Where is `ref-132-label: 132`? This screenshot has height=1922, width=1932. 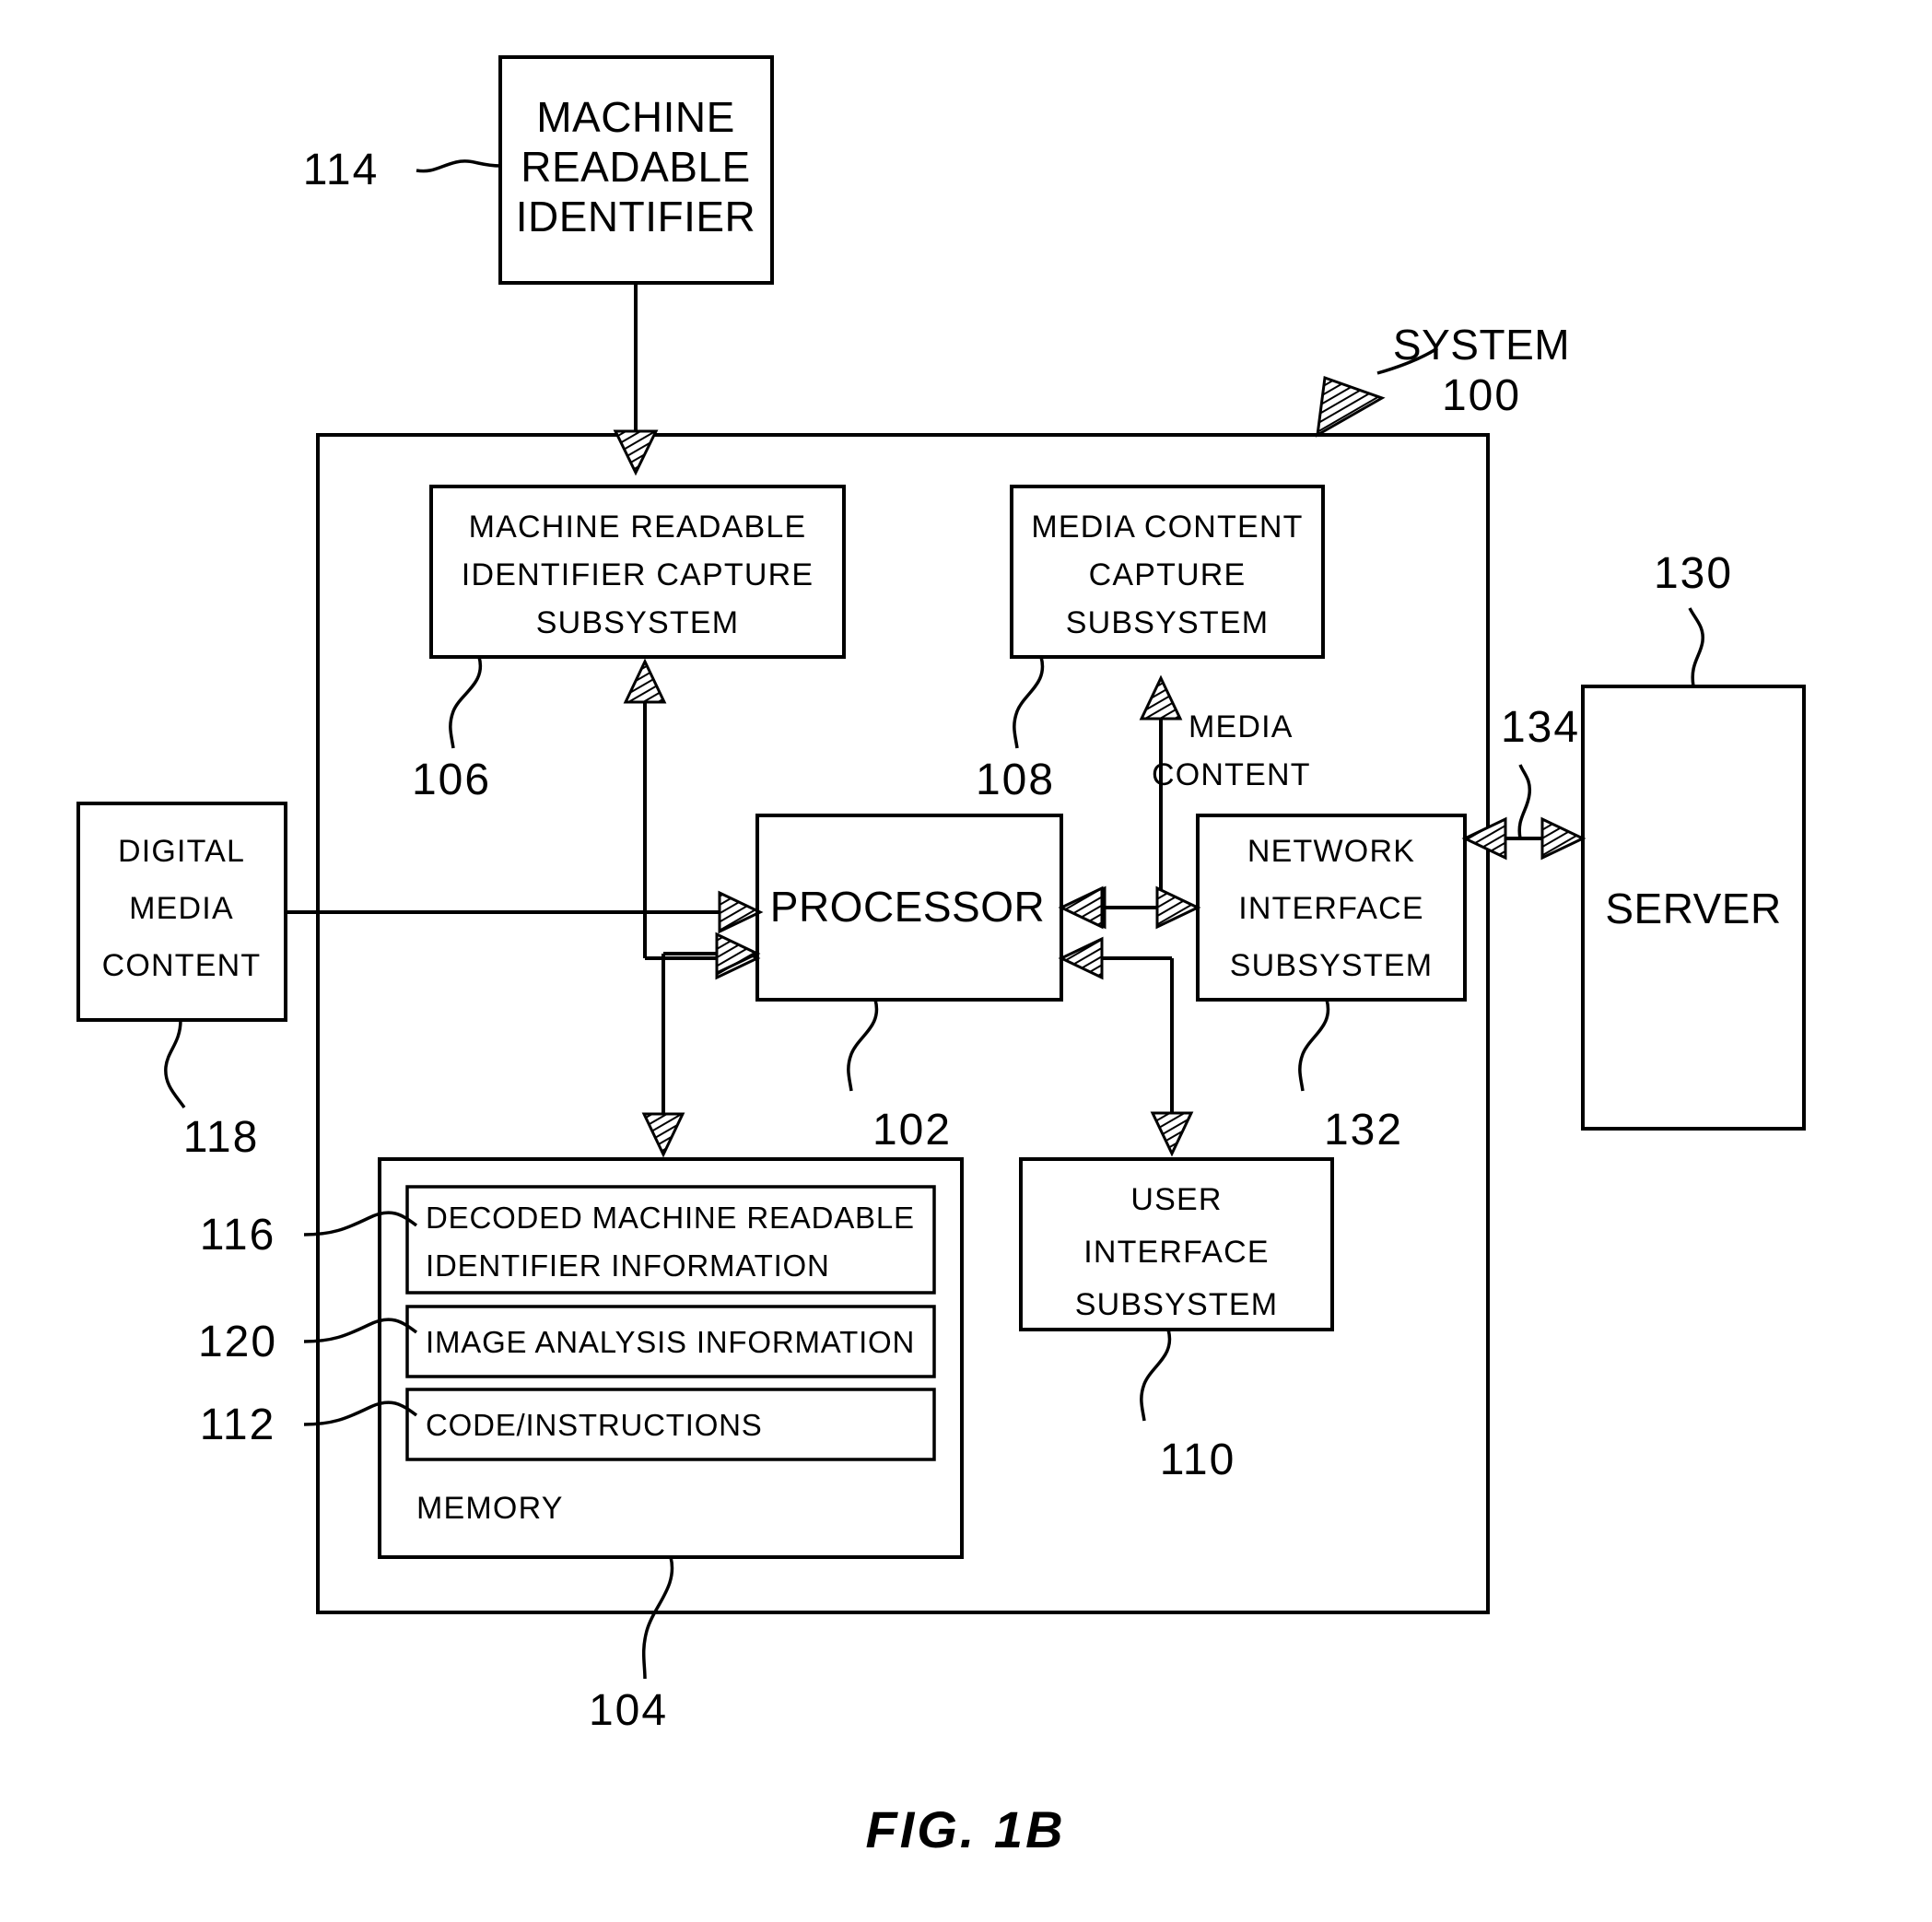 ref-132-label: 132 is located at coordinates (1363, 1130).